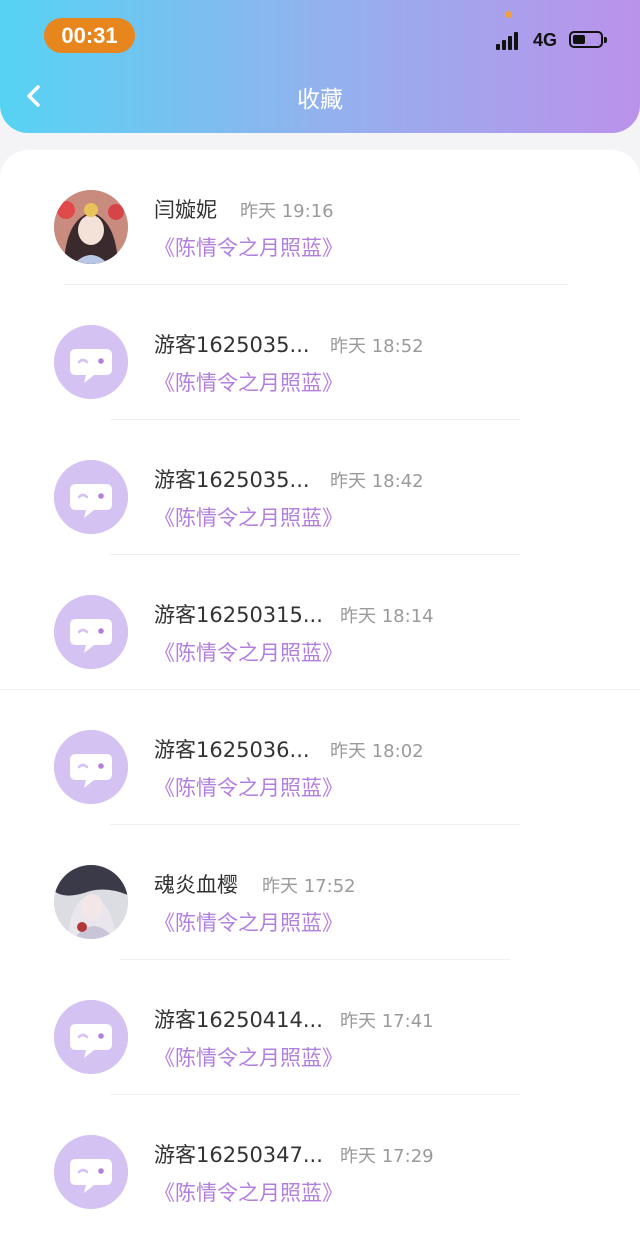  Describe the element at coordinates (387, 1156) in the screenshot. I see `timestamp: 昨天 17:29` at that location.